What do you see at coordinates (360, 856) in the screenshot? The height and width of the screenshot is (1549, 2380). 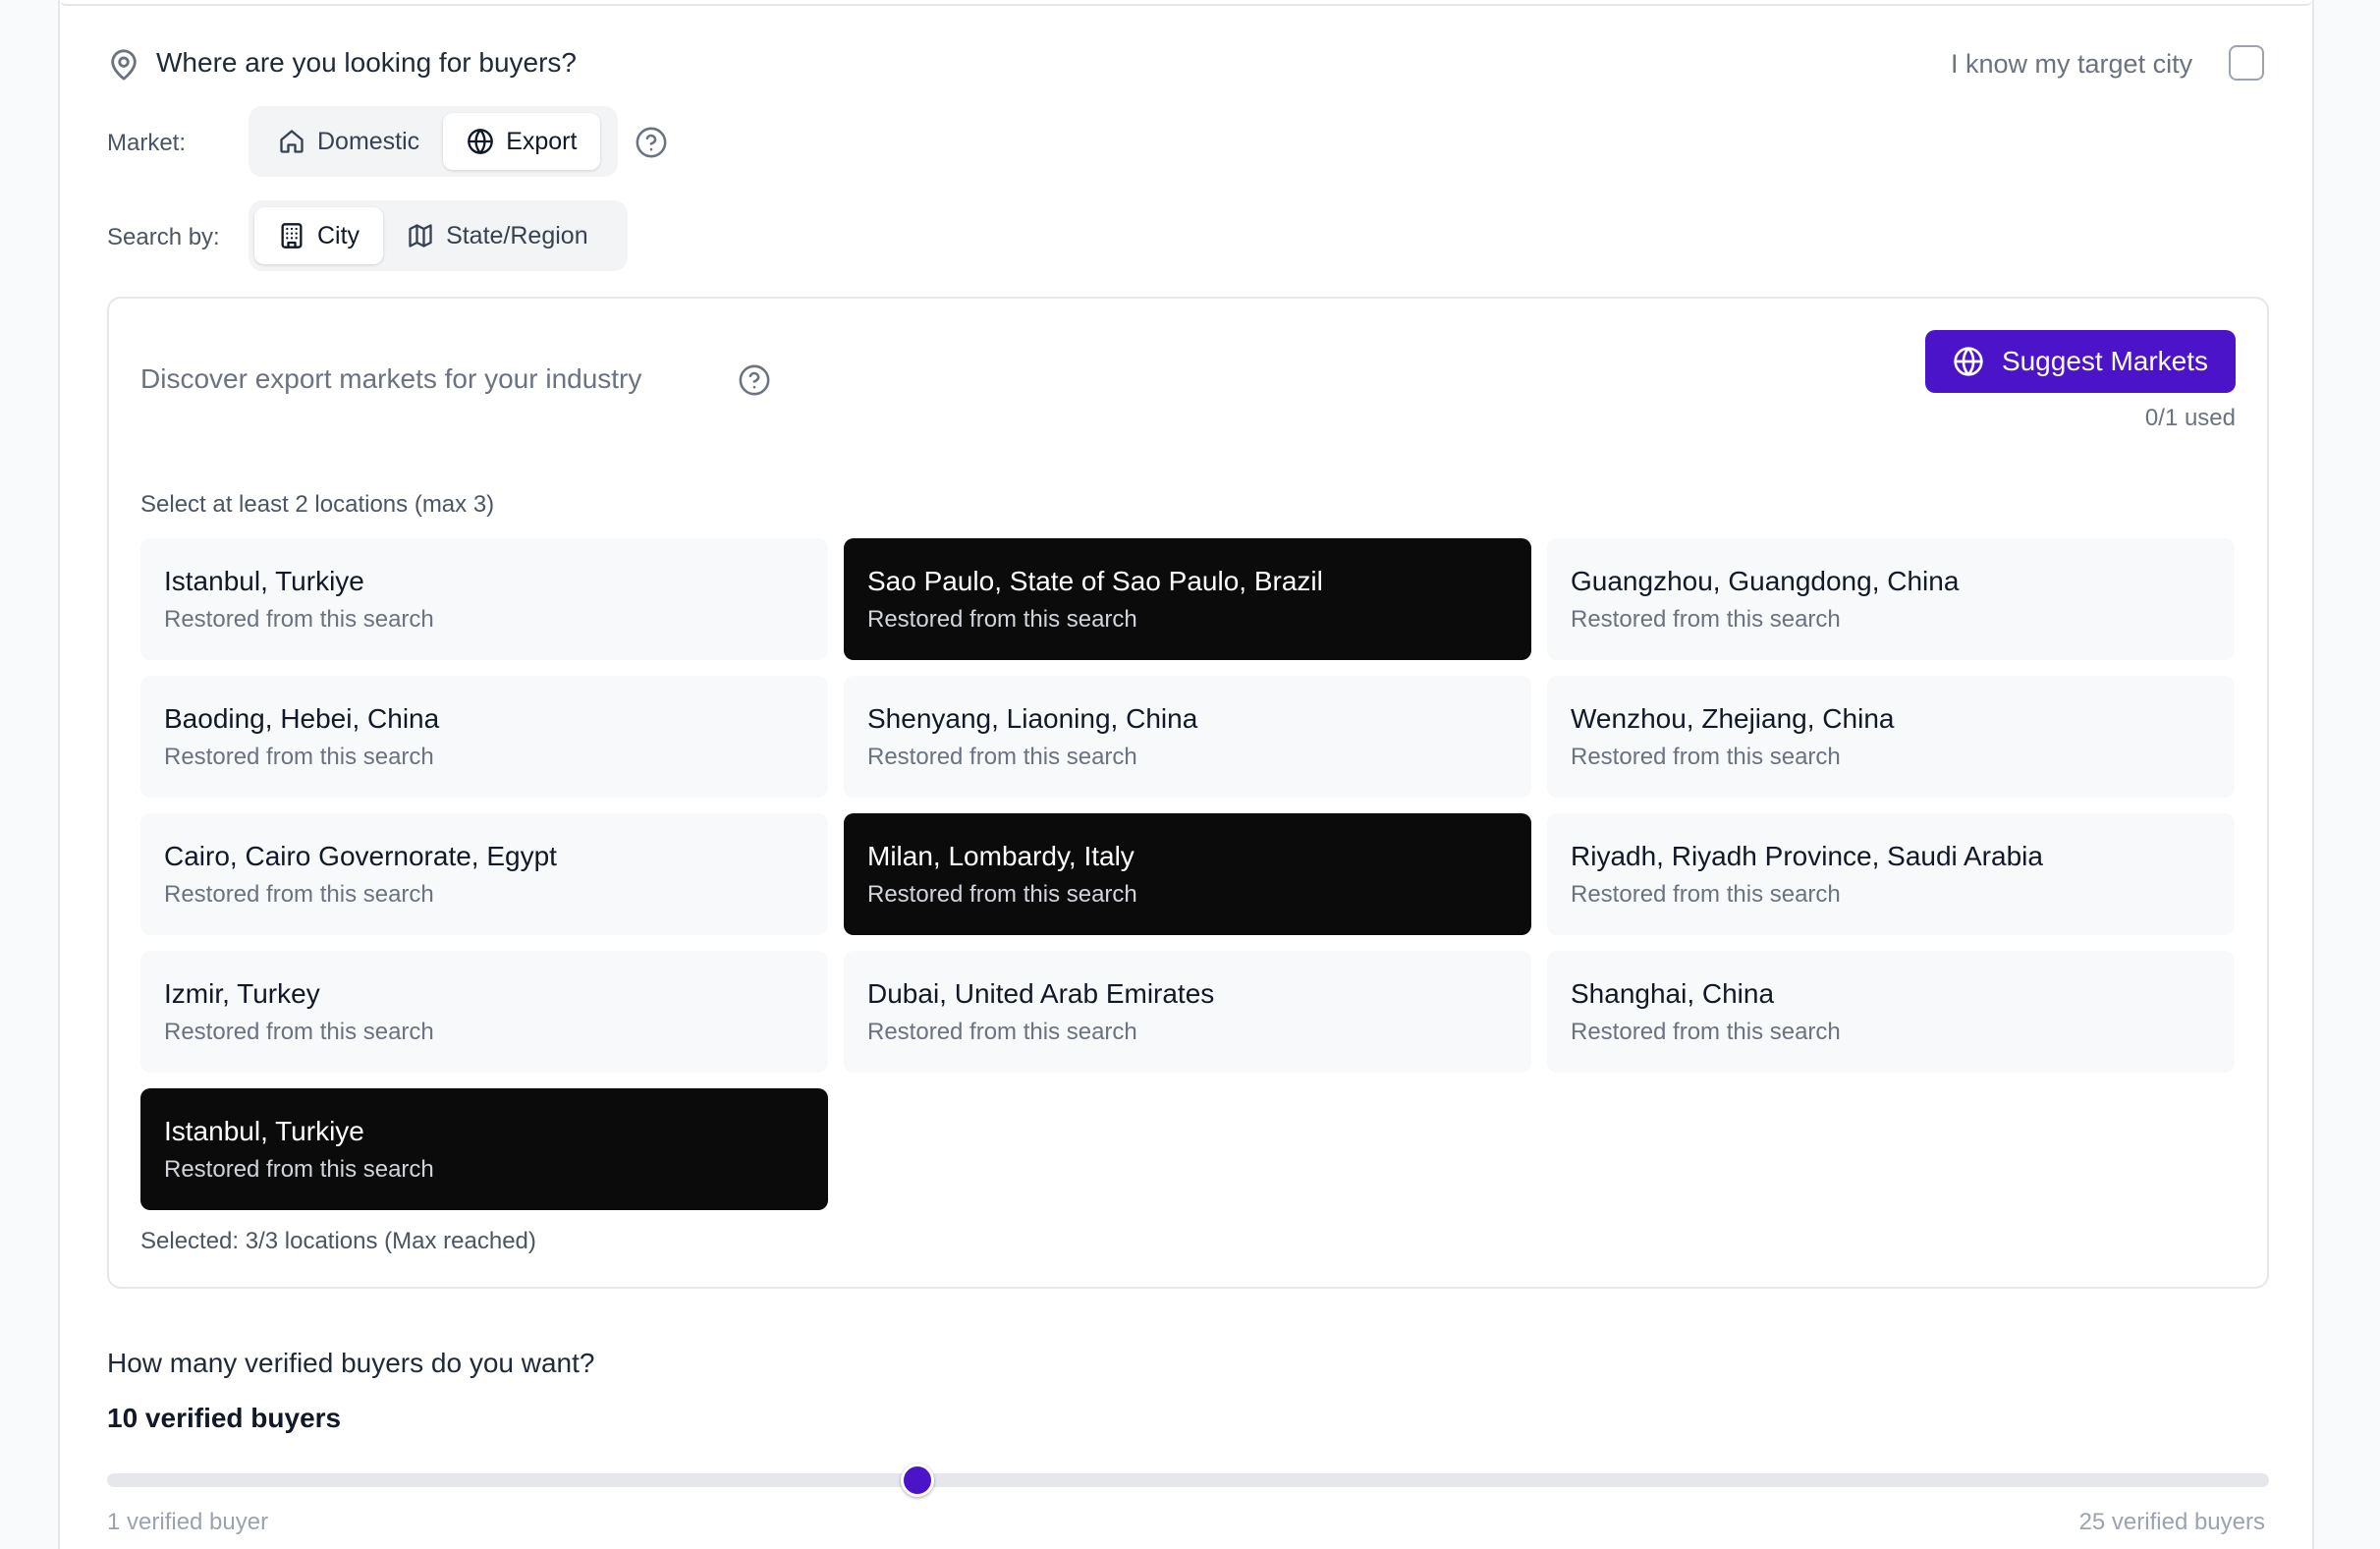 I see `location-name: Cairo, Cairo Governorate, Egypt` at bounding box center [360, 856].